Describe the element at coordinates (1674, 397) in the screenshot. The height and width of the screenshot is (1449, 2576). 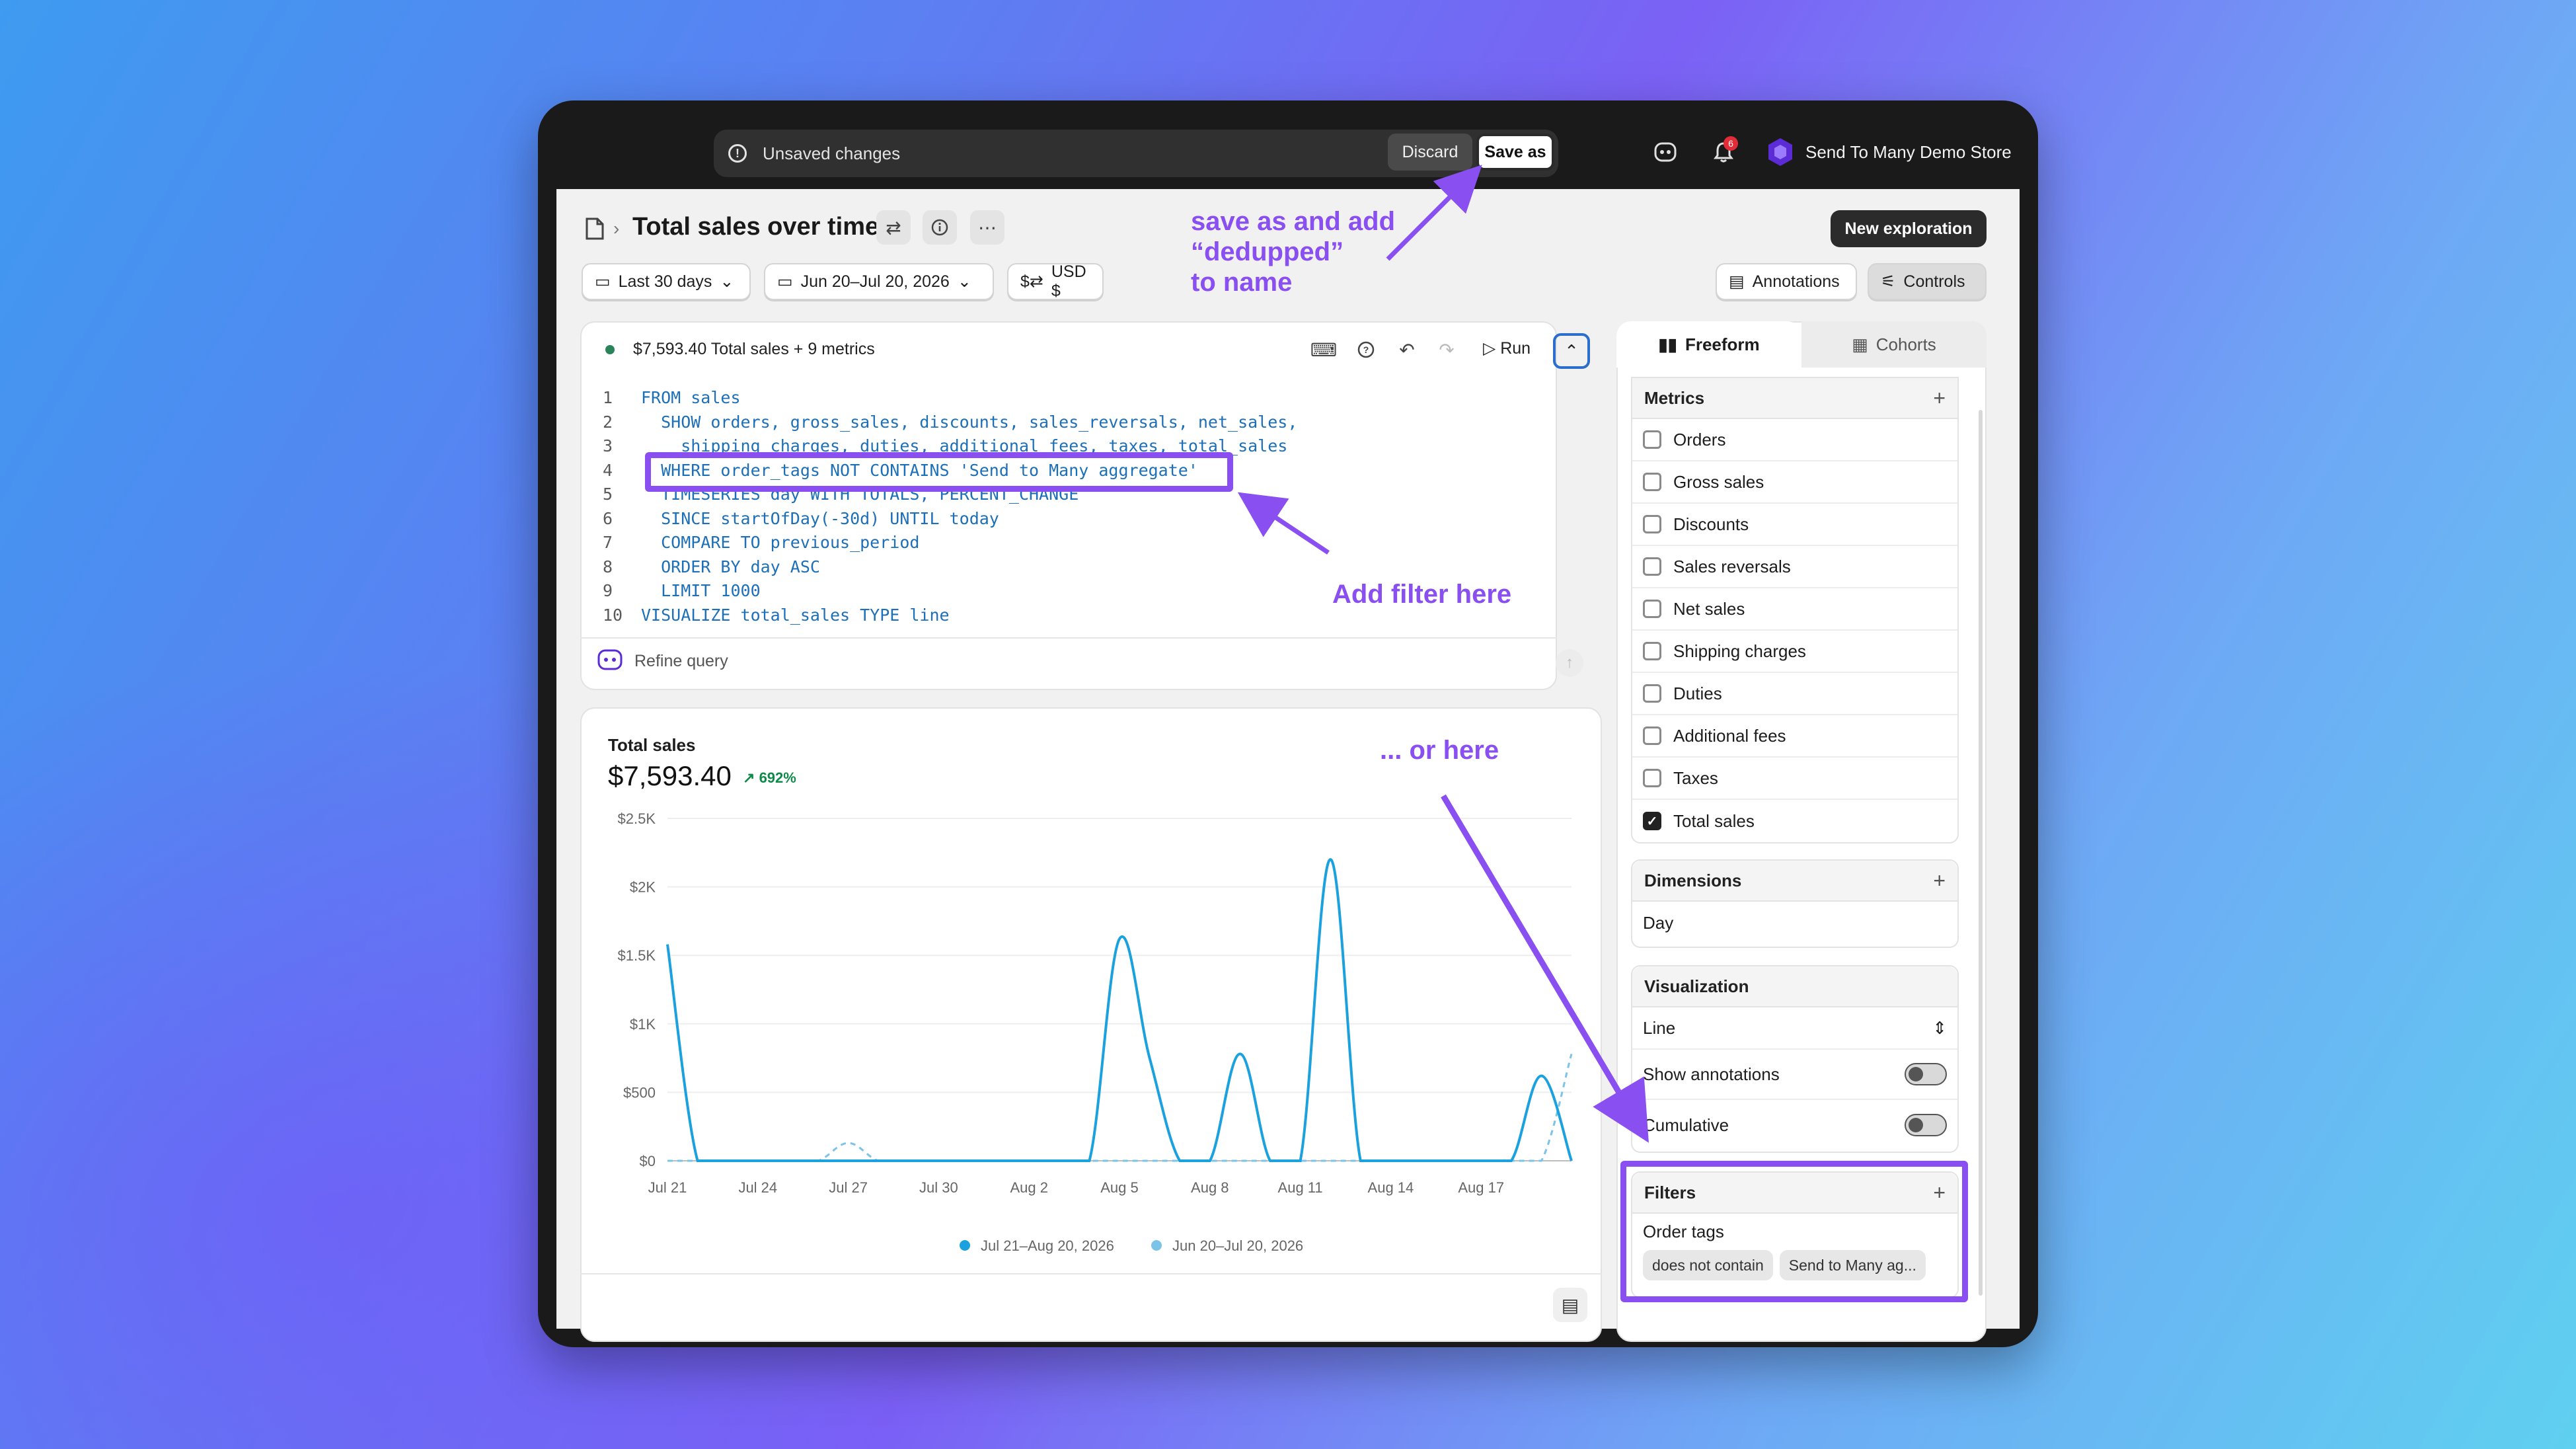
I see `metrics-title: Metrics` at that location.